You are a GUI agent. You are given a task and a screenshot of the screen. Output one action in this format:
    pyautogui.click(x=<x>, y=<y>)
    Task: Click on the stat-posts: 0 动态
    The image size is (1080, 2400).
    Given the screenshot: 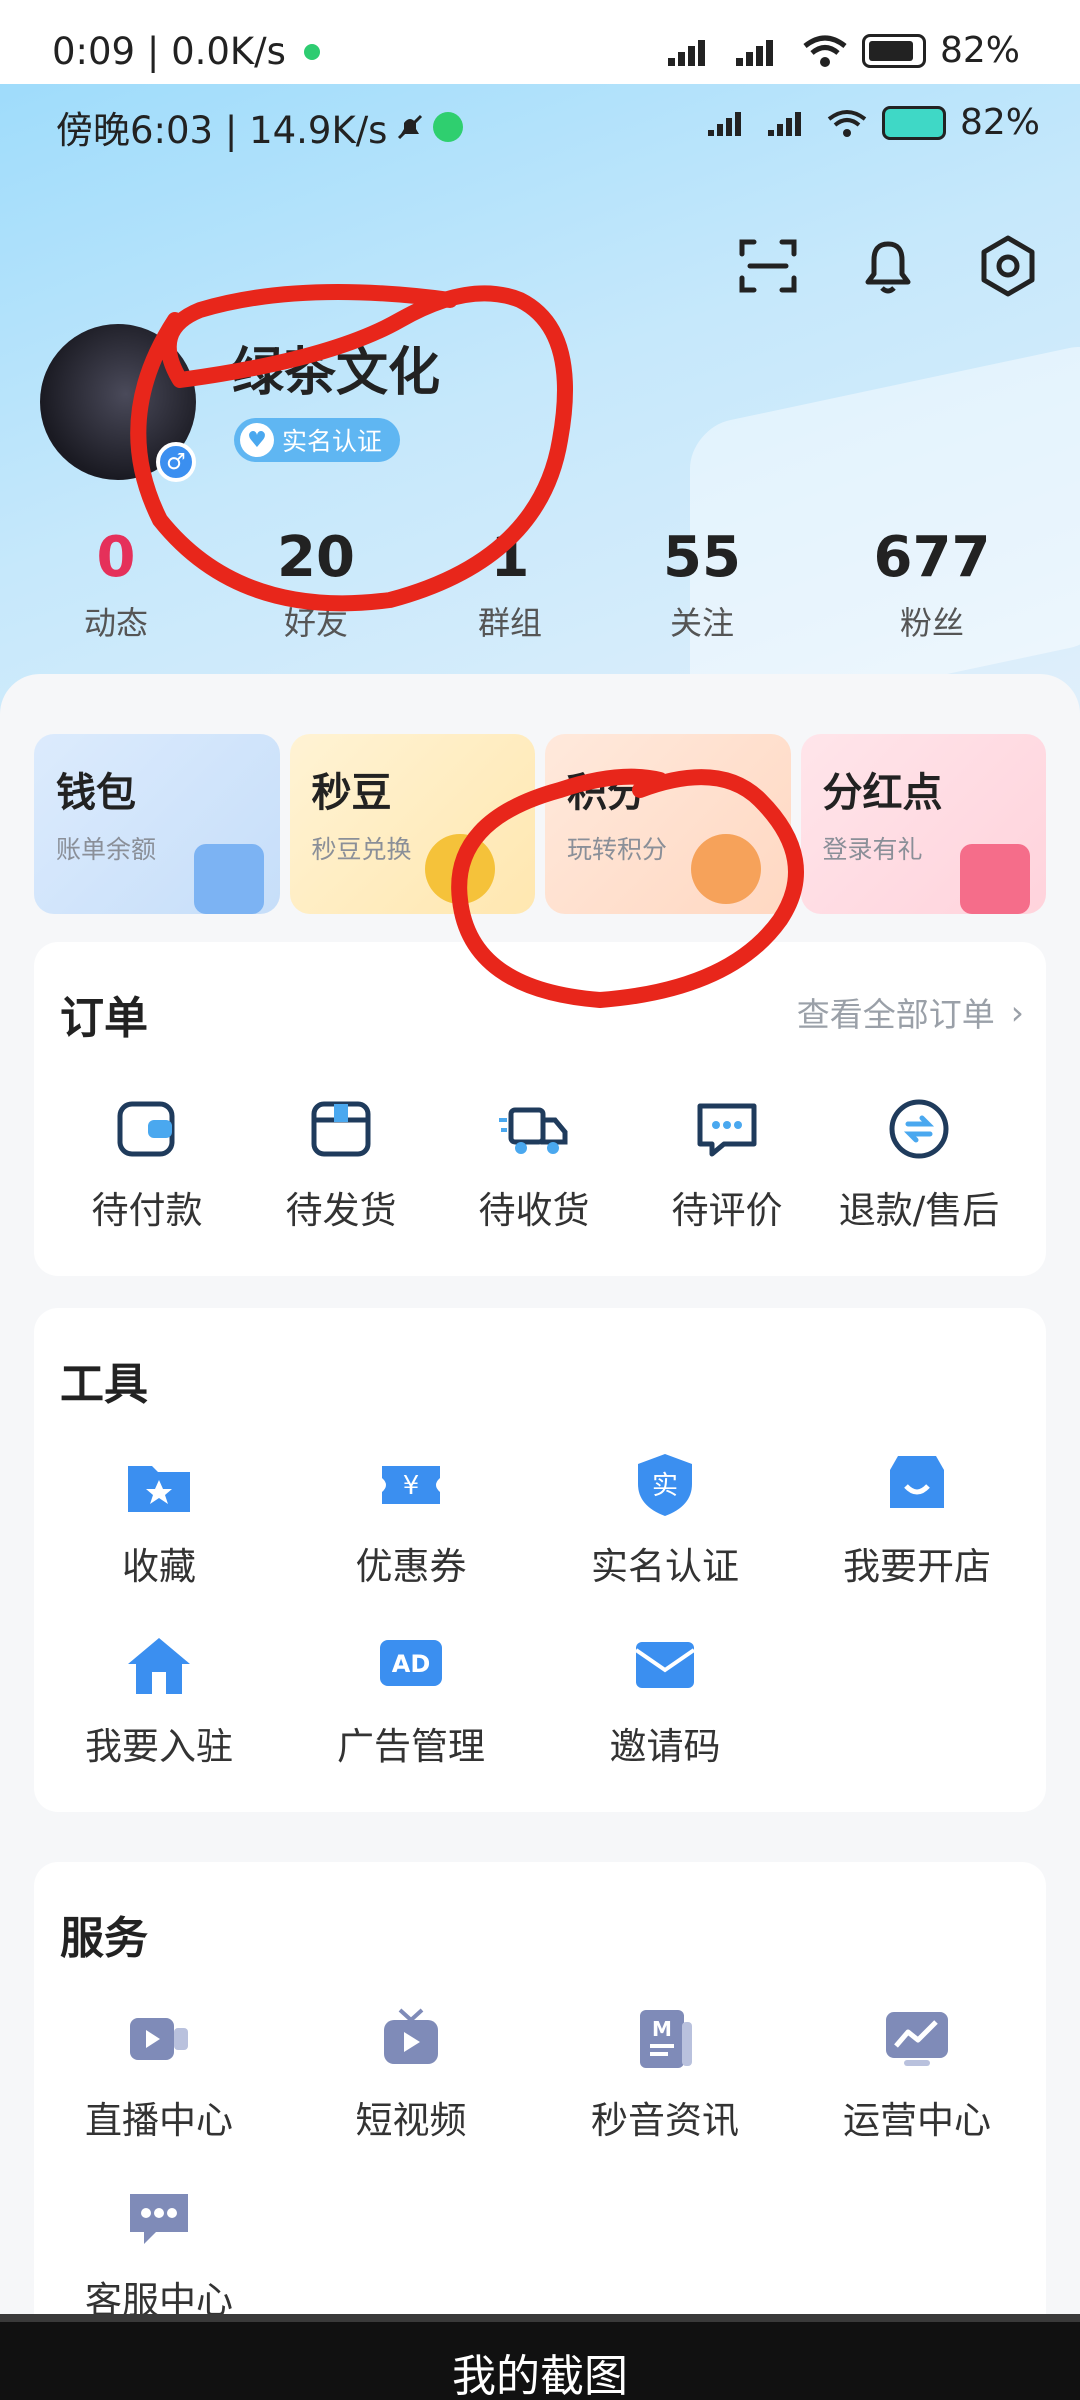 What is the action you would take?
    pyautogui.click(x=116, y=584)
    